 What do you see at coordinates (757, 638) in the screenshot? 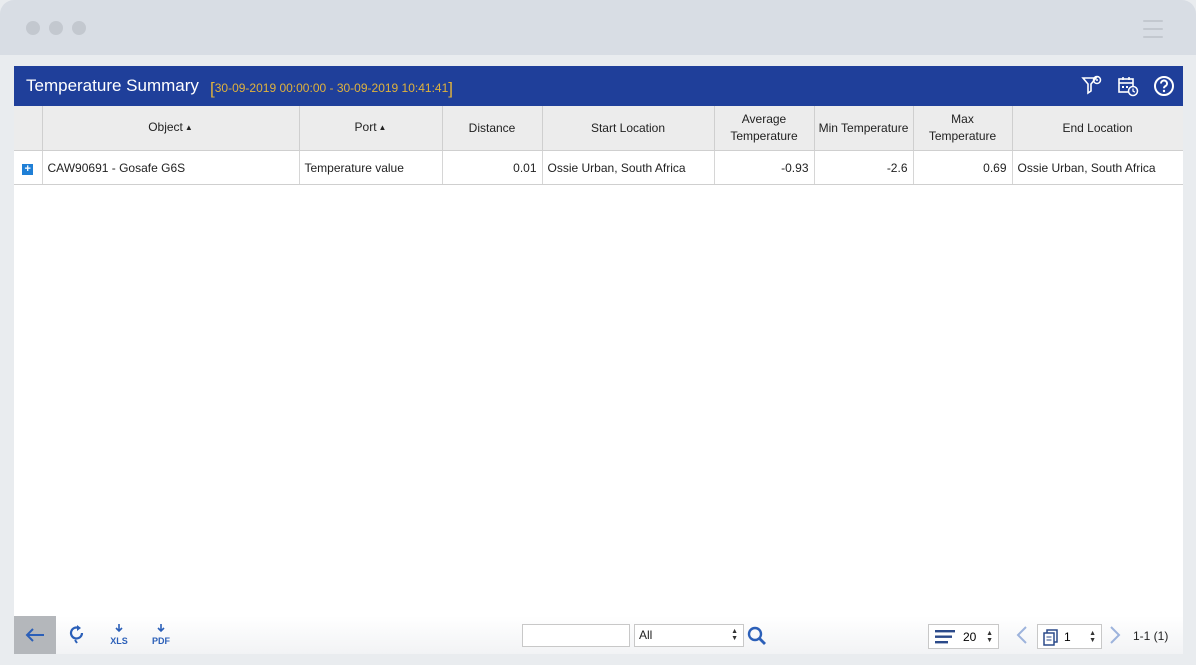
I see `search-icon` at bounding box center [757, 638].